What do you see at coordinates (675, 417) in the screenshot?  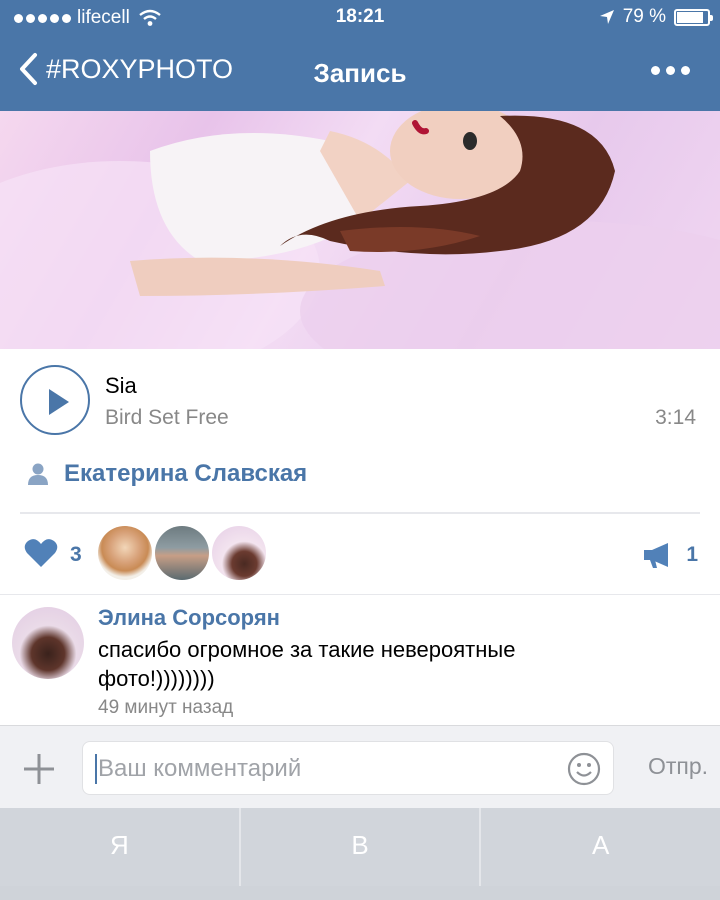 I see `audio-duration: 3:14` at bounding box center [675, 417].